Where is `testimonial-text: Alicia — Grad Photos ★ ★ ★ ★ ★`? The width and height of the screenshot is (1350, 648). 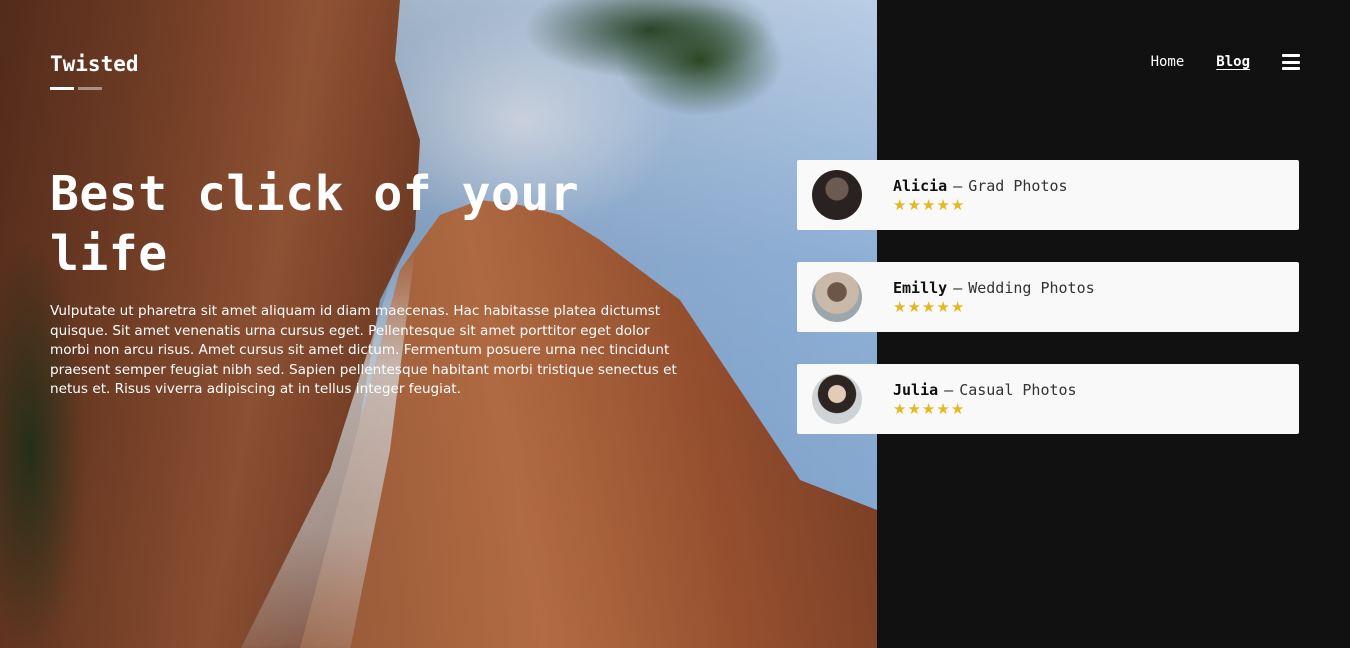 testimonial-text: Alicia — Grad Photos ★ ★ ★ ★ ★ is located at coordinates (980, 195).